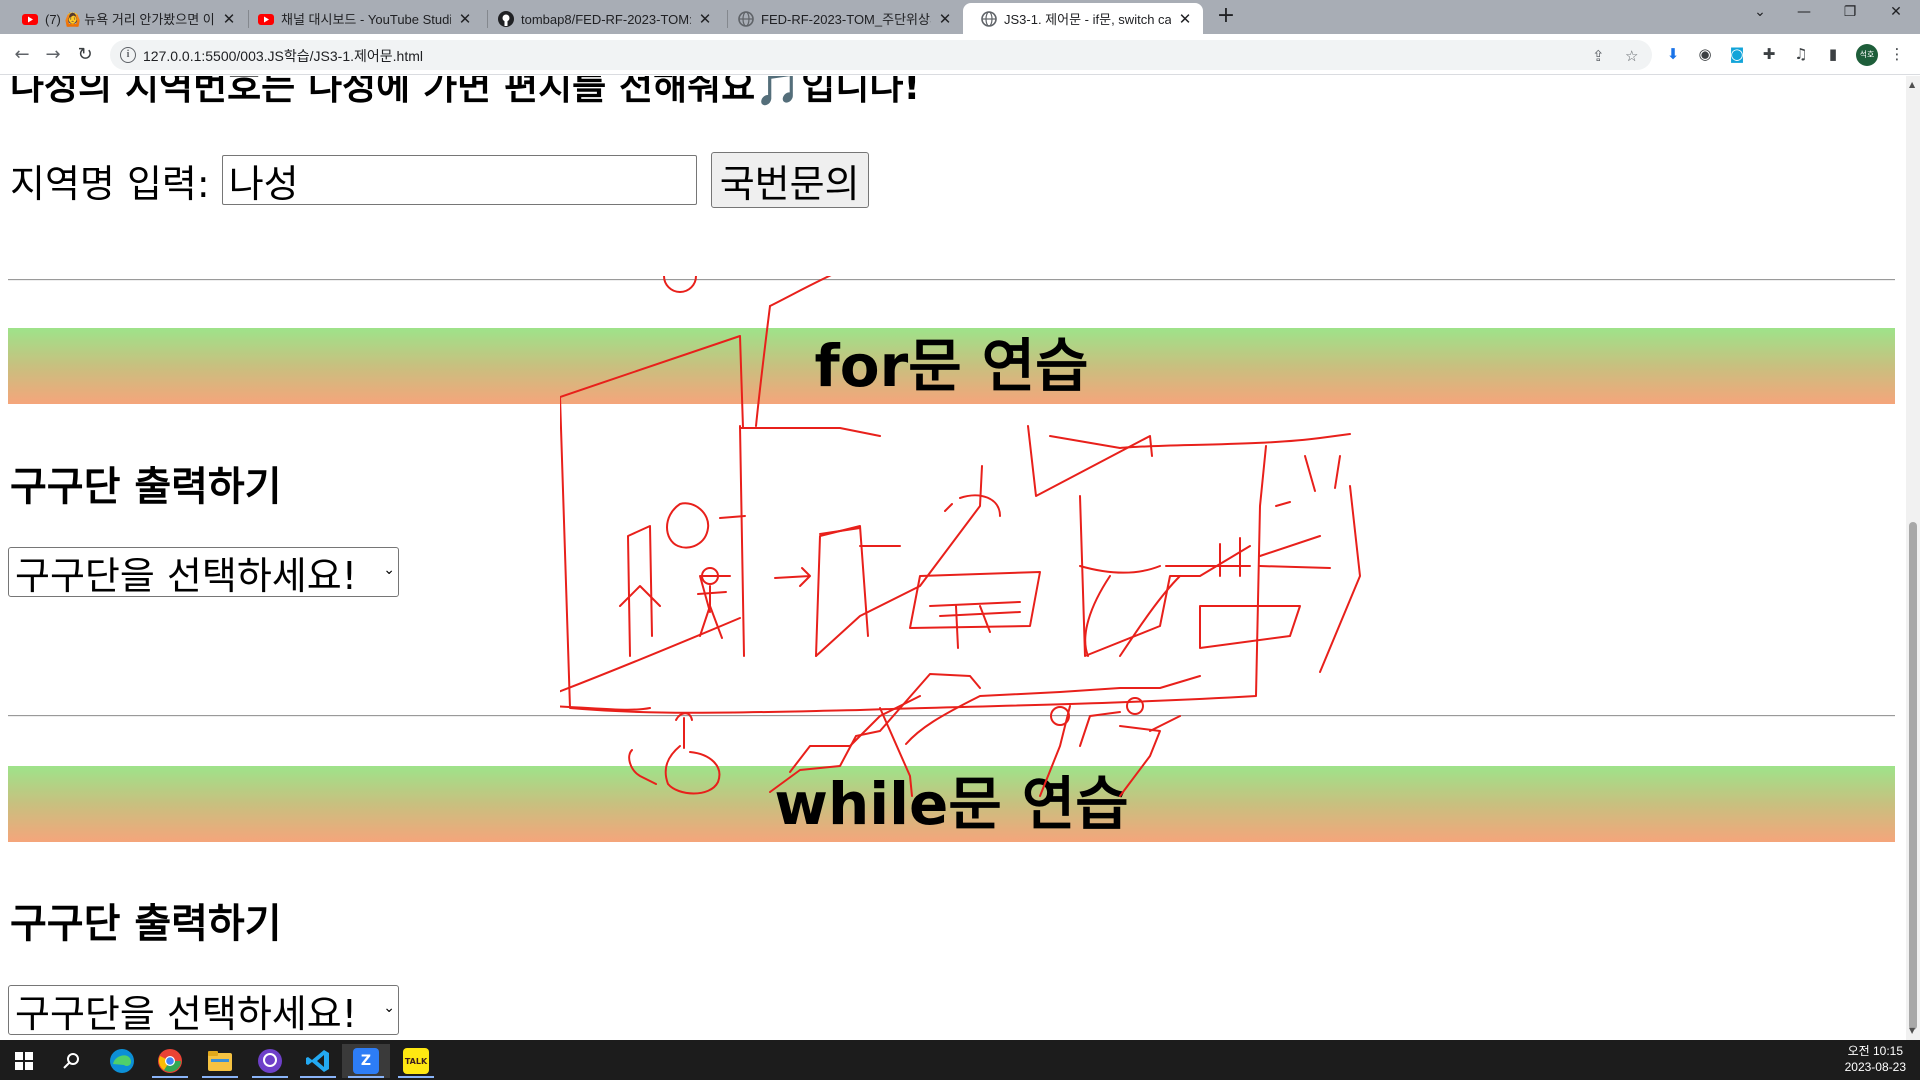 The width and height of the screenshot is (1920, 1080). What do you see at coordinates (24, 1061) in the screenshot?
I see `windows-start-icon` at bounding box center [24, 1061].